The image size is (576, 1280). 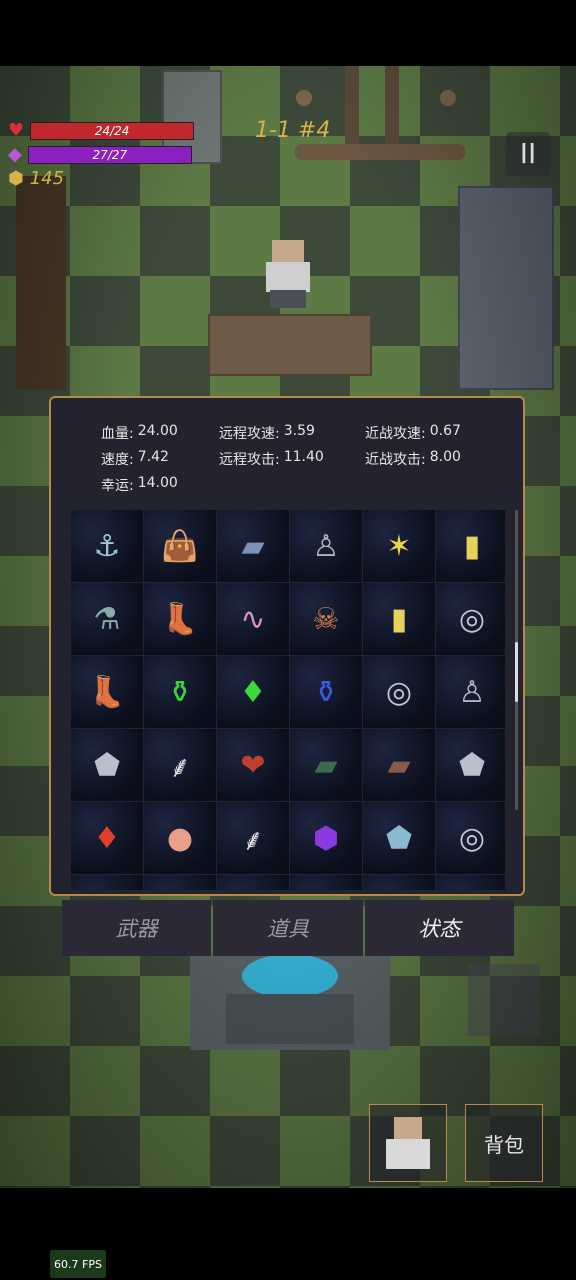 I want to click on stat-value-ranged-attack: 11.40, so click(x=303, y=457).